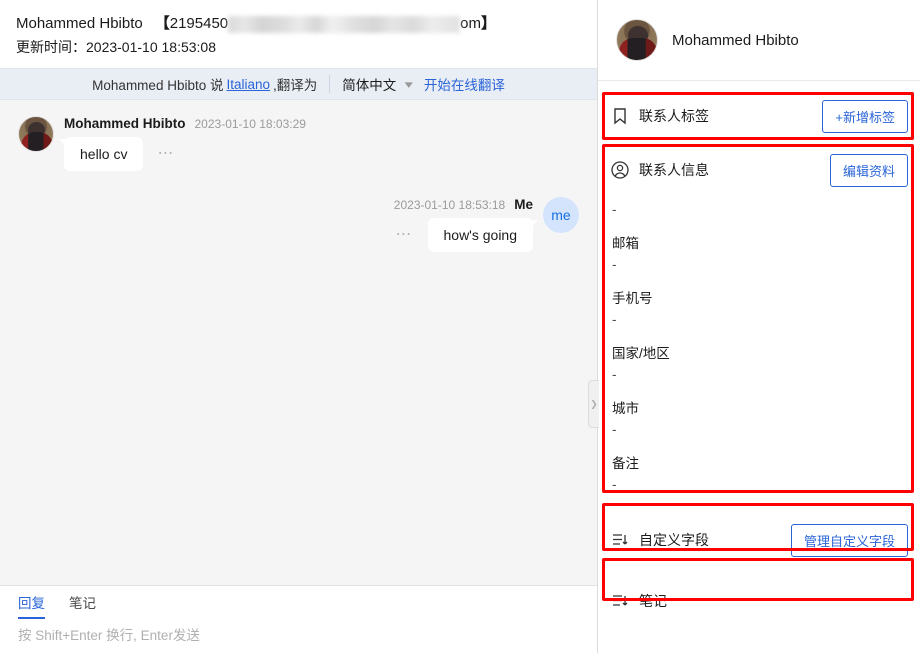 The image size is (920, 653). I want to click on section-contact-info: 联系人信息 编辑资料, so click(759, 170).